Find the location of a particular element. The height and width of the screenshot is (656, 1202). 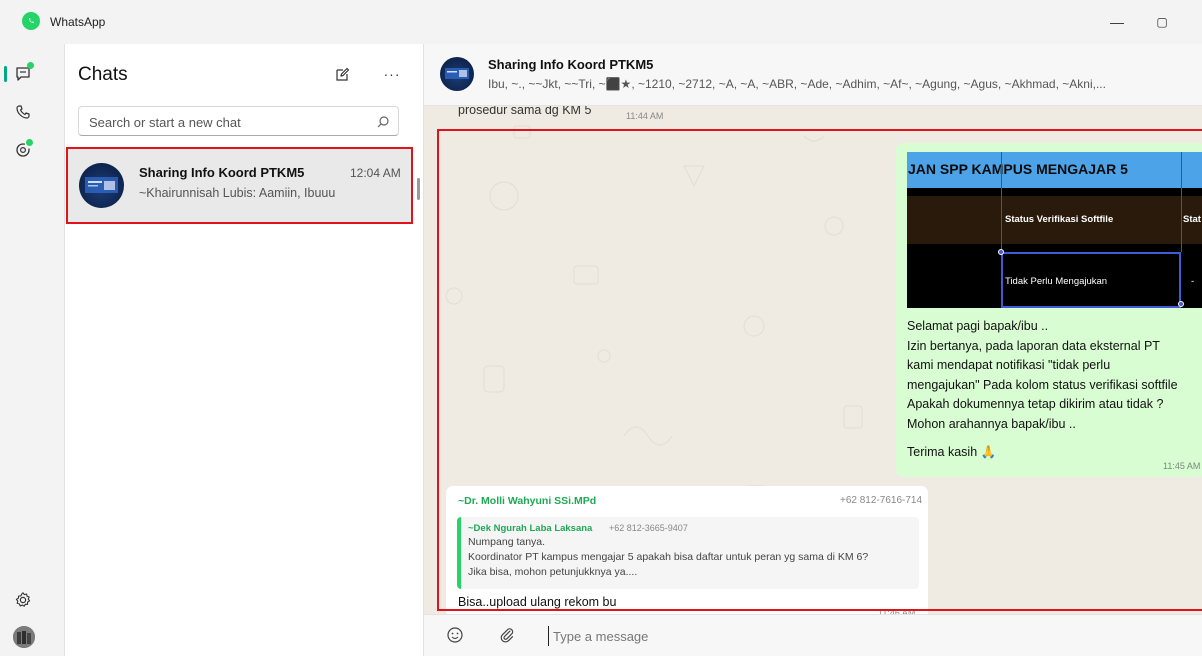

active-indicator is located at coordinates (5, 74).